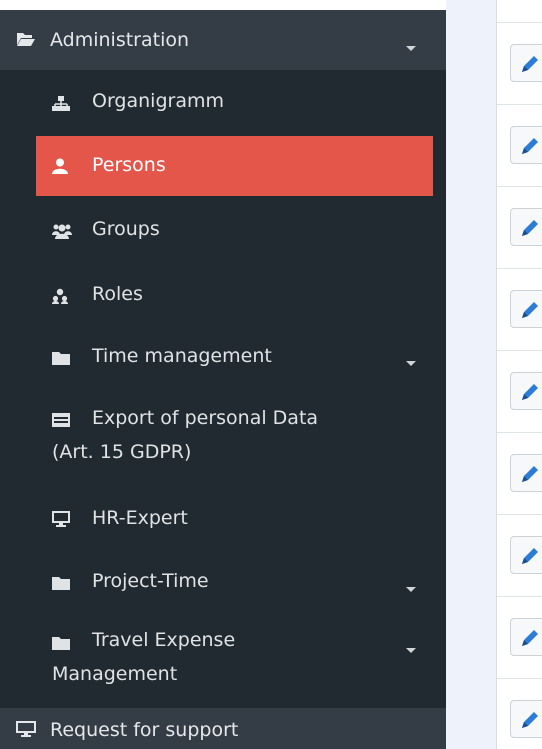 The height and width of the screenshot is (749, 542). I want to click on sidebar-item-label-line2: Management, so click(115, 674).